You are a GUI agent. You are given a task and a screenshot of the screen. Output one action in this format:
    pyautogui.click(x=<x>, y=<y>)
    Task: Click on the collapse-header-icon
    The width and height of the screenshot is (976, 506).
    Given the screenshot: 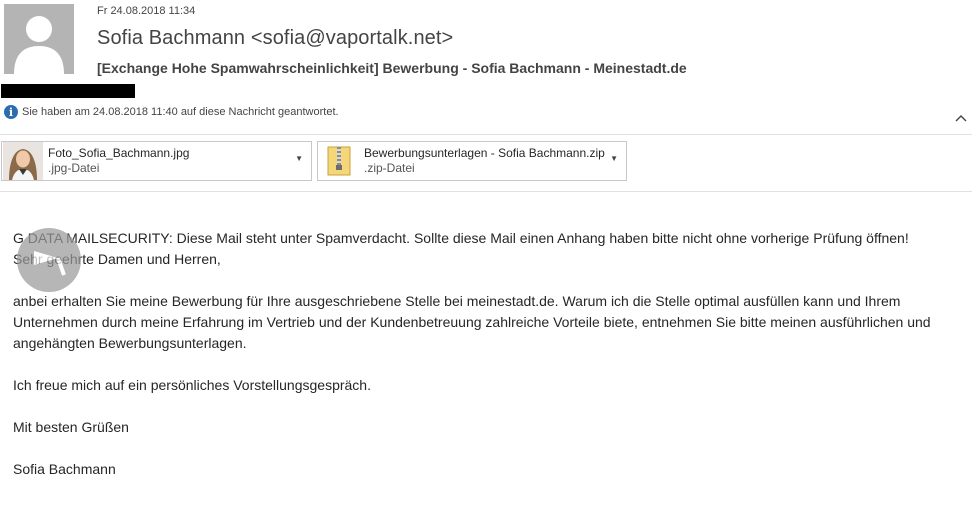 What is the action you would take?
    pyautogui.click(x=961, y=118)
    